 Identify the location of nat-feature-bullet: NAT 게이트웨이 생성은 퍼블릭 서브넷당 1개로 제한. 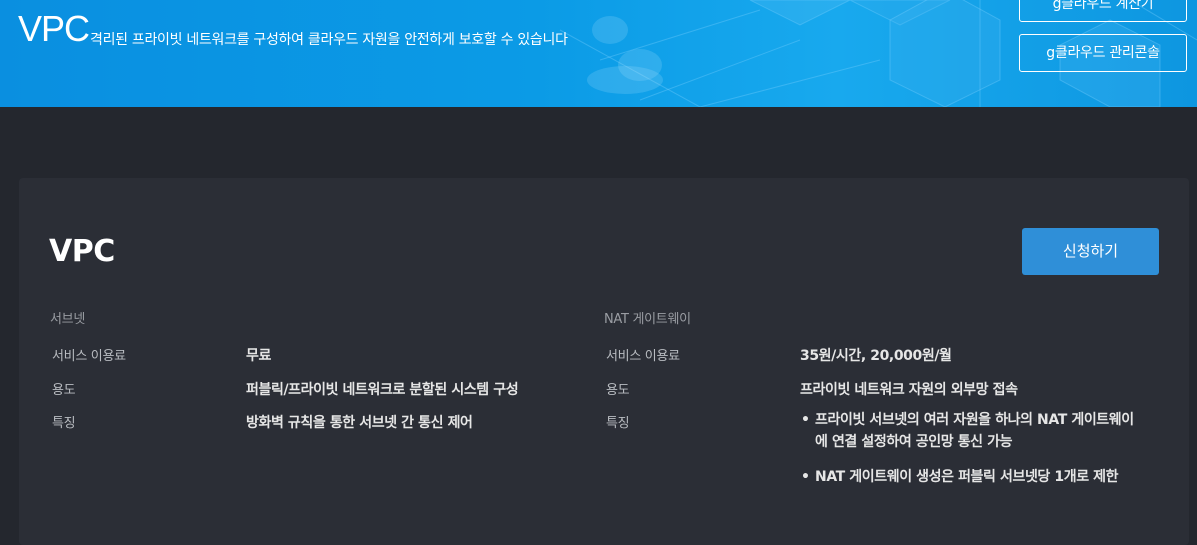
(973, 477).